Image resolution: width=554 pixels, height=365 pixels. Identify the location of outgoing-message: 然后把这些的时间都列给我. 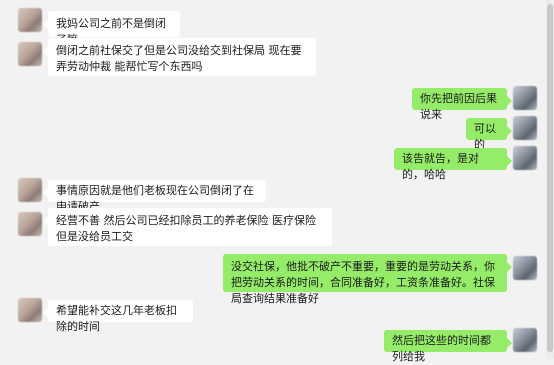
(448, 346).